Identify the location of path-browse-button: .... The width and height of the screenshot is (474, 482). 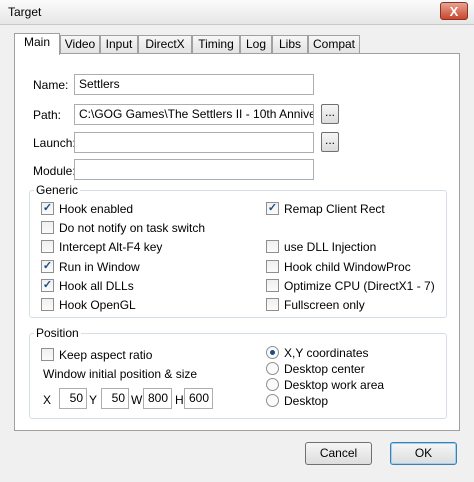
(330, 114).